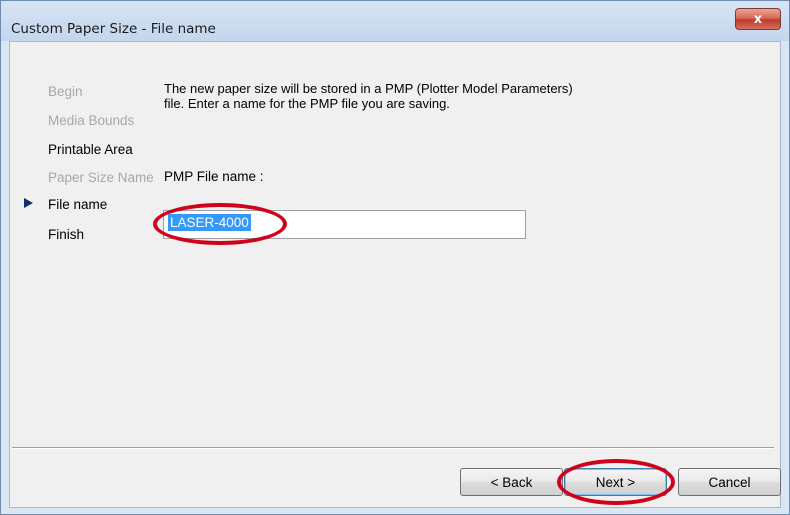  What do you see at coordinates (393, 448) in the screenshot?
I see `button-separator` at bounding box center [393, 448].